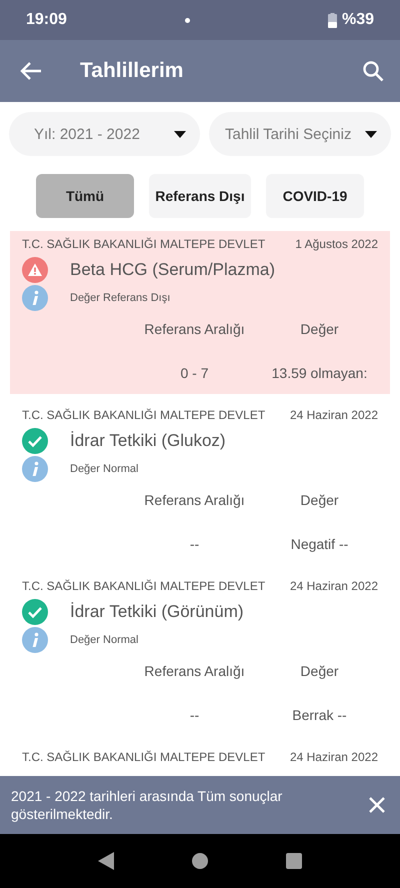  What do you see at coordinates (85, 196) in the screenshot?
I see `filter-tab: Tümü` at bounding box center [85, 196].